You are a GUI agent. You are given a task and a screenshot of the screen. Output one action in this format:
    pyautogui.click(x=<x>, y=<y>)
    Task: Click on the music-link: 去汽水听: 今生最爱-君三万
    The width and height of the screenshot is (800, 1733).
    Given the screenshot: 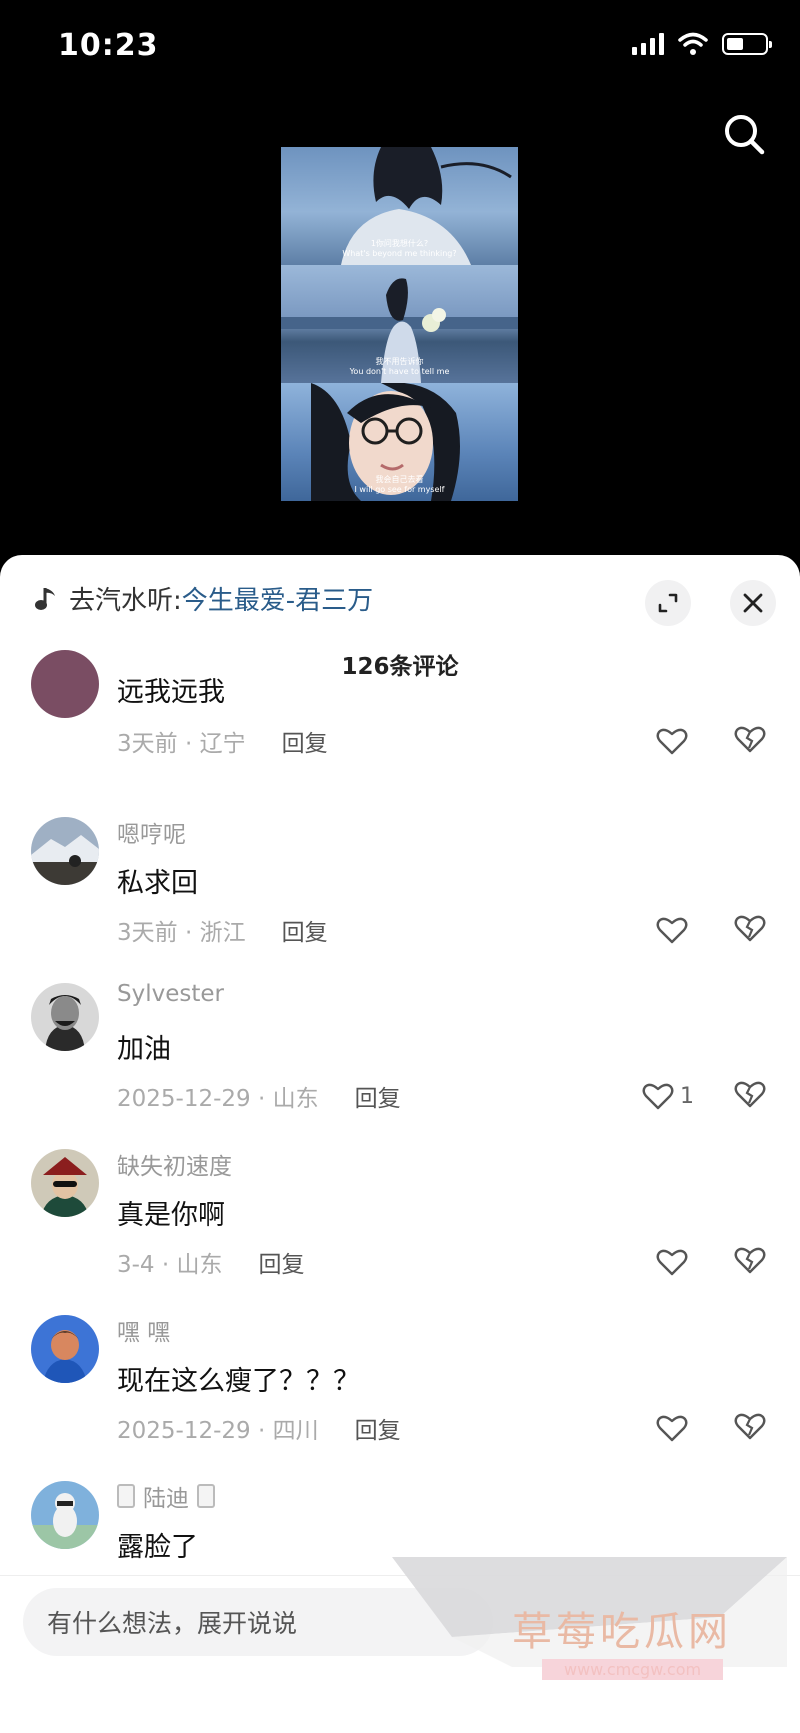 What is the action you would take?
    pyautogui.click(x=203, y=598)
    